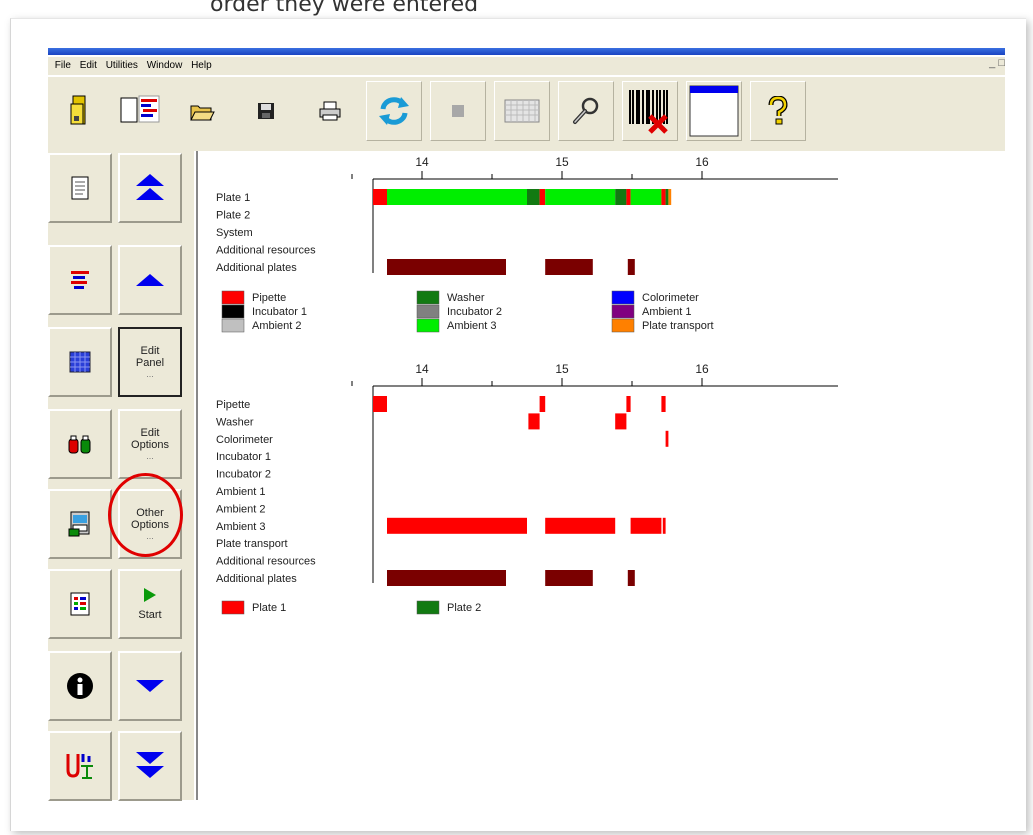 This screenshot has width=1033, height=835. What do you see at coordinates (122, 66) in the screenshot?
I see `menu-utilities: Utilities` at bounding box center [122, 66].